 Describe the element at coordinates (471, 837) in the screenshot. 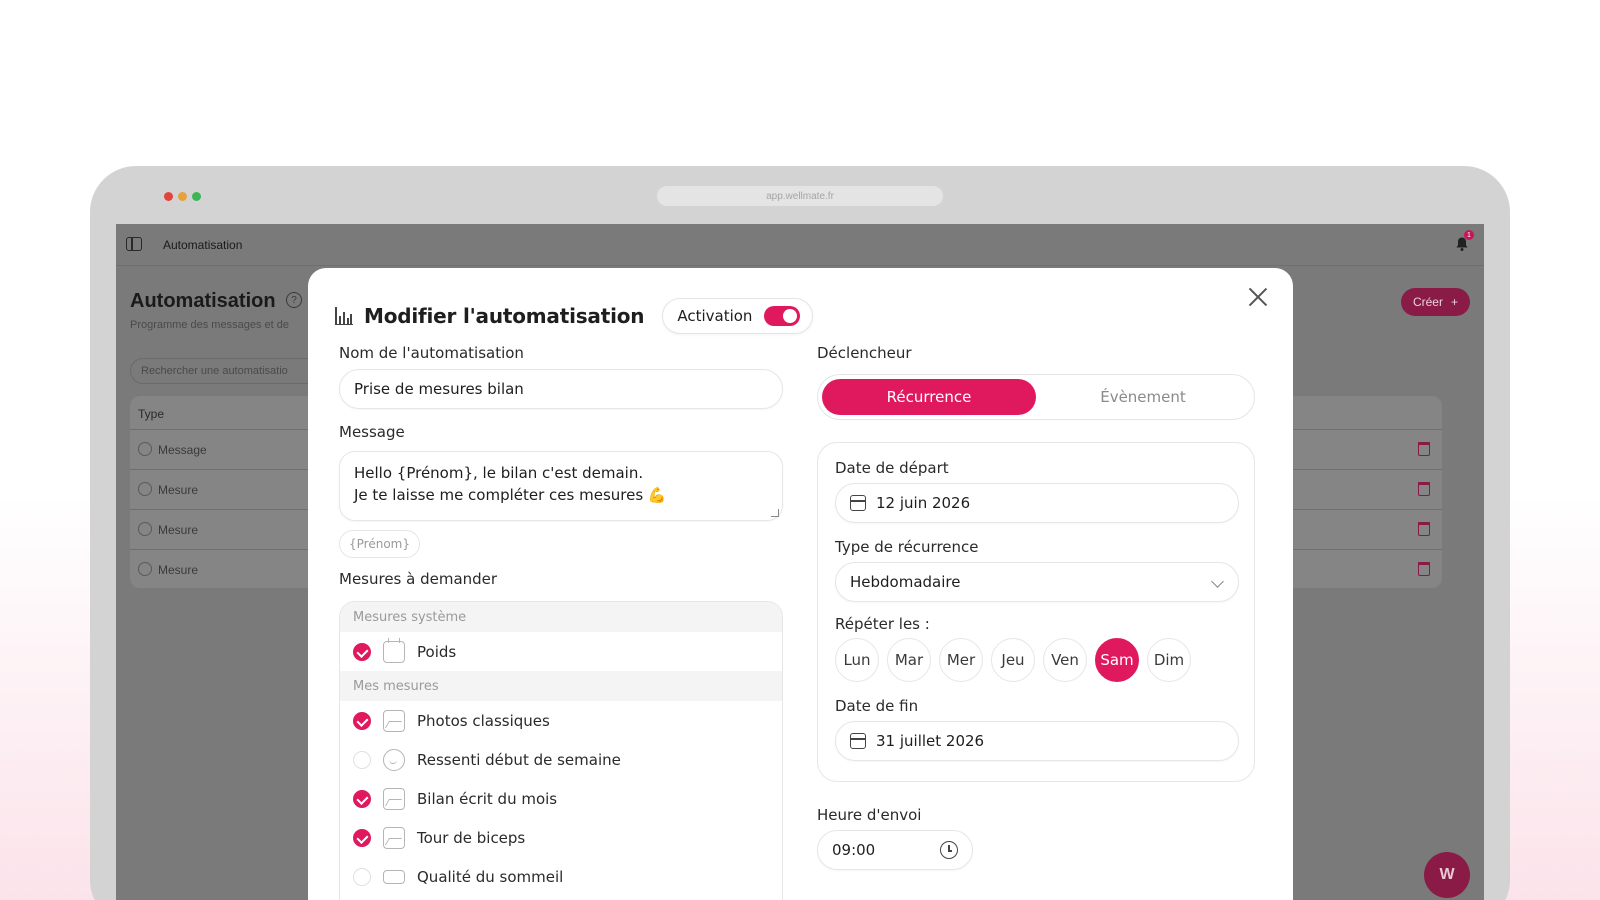

I see `measure-label: Tour de biceps` at that location.